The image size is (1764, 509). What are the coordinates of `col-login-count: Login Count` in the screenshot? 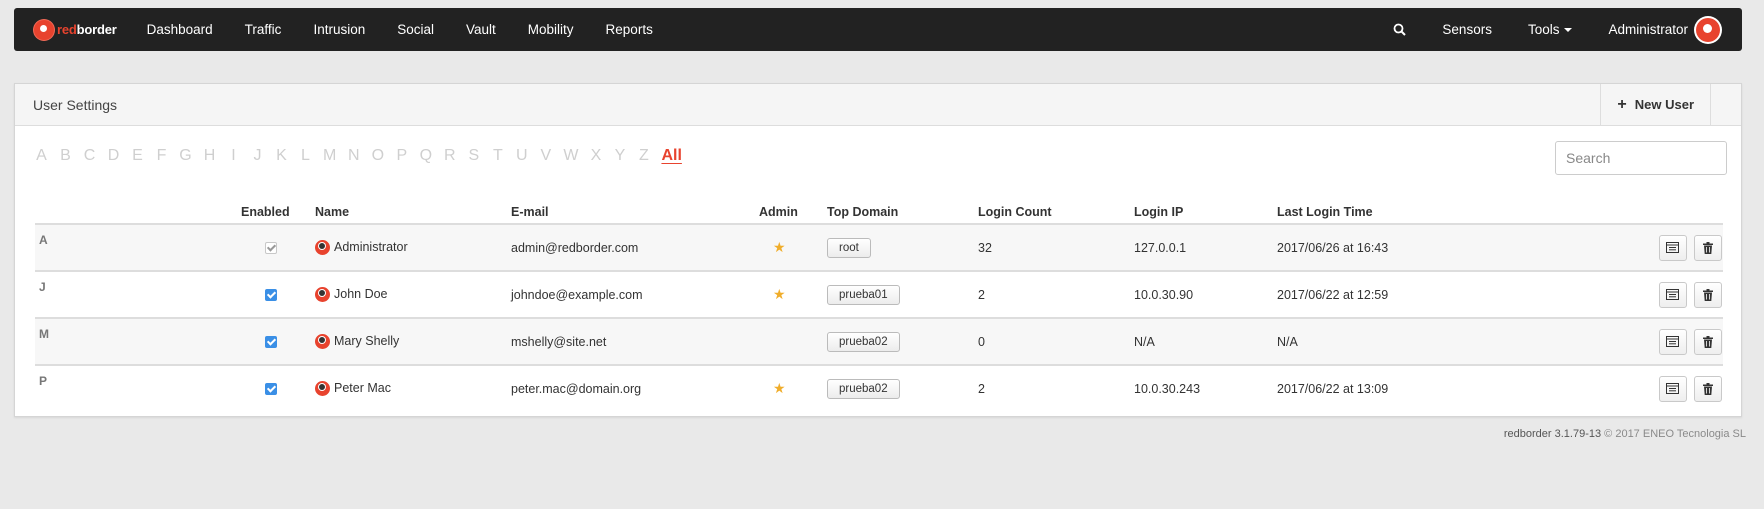 It's located at (1055, 209).